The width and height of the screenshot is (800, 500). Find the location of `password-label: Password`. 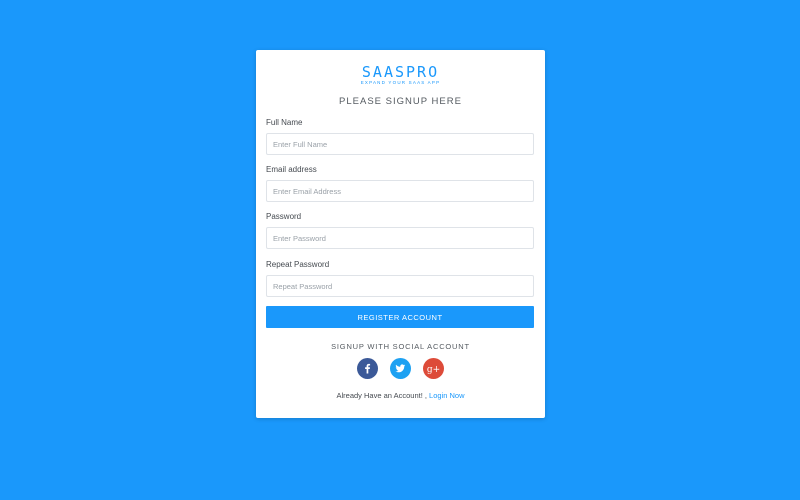

password-label: Password is located at coordinates (284, 216).